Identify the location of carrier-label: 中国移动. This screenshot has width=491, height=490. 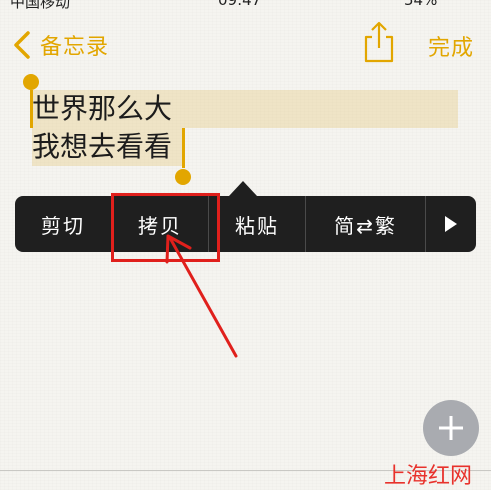
(40, 5).